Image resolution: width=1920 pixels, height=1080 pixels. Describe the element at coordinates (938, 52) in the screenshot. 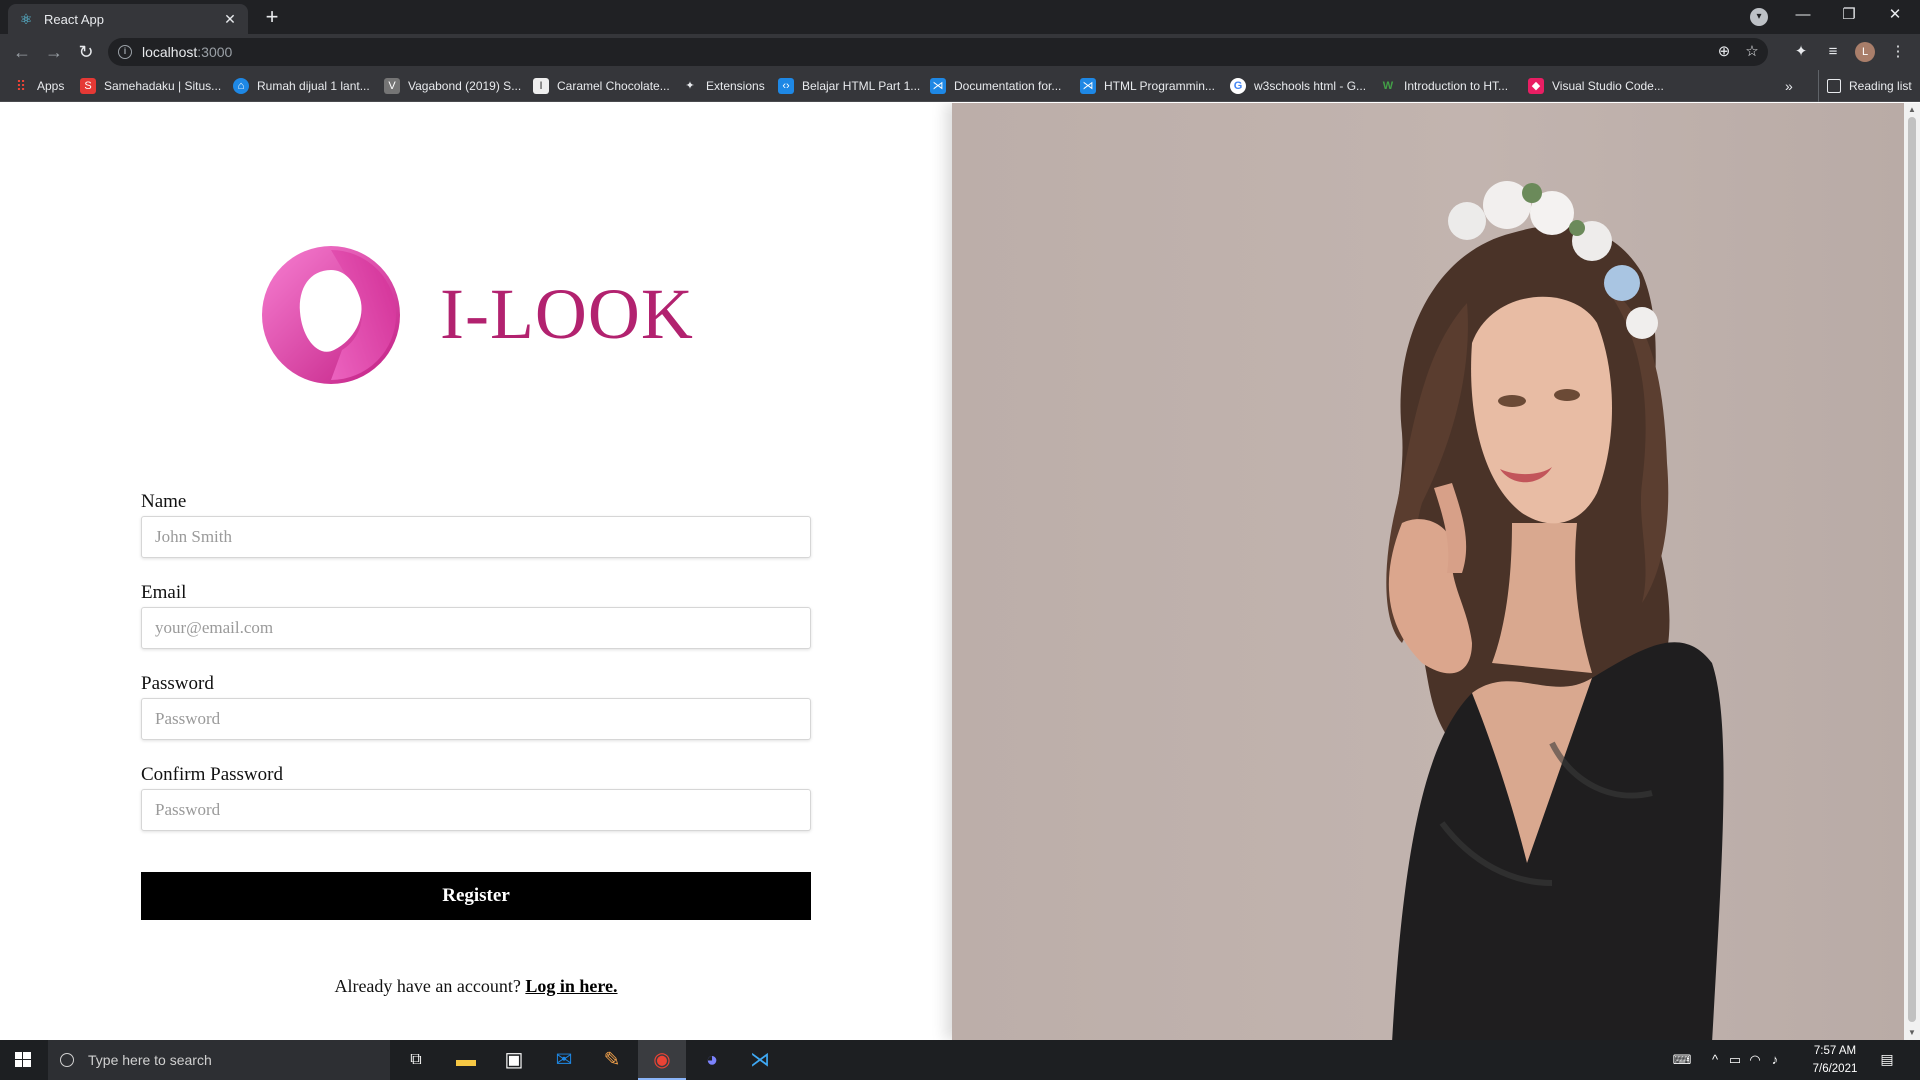

I see `address-bar: i localhost :3000 ⊕ ☆` at that location.